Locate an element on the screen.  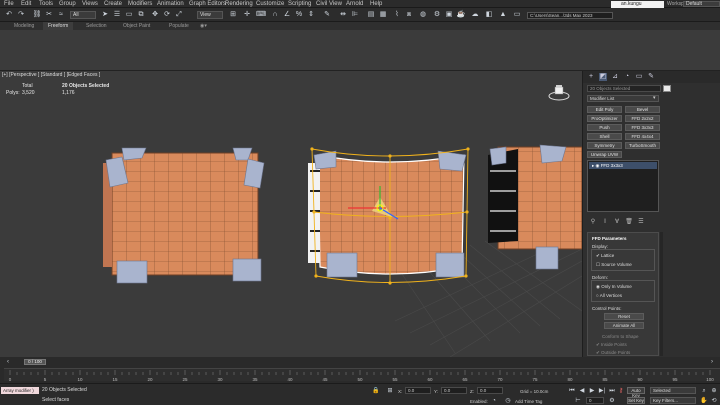
pivot-icon: ⊞ is located at coordinates (233, 15).